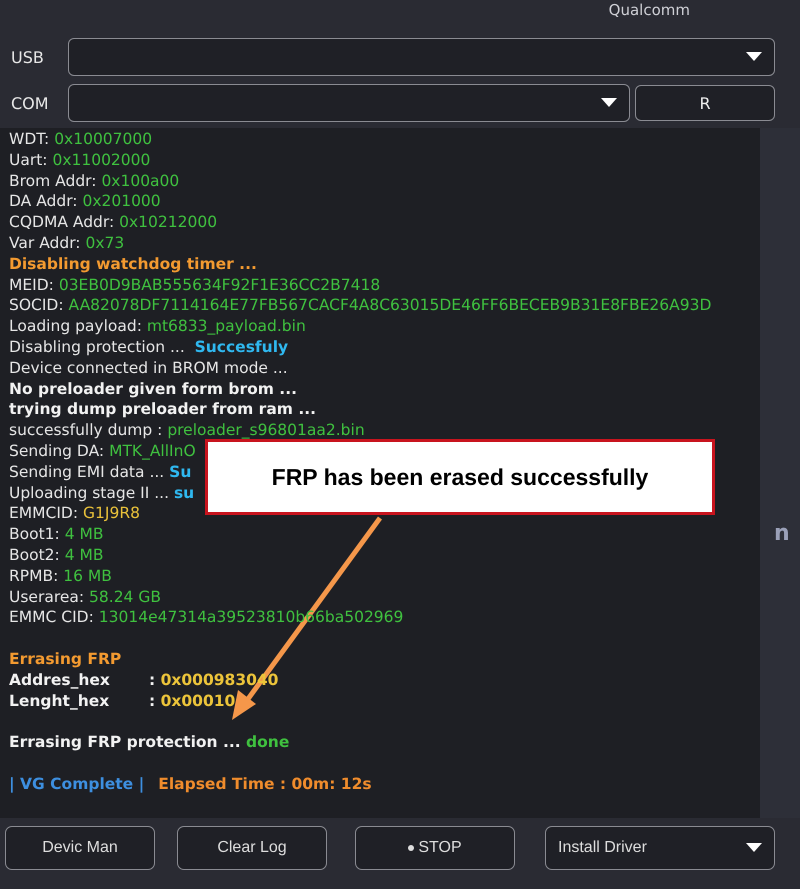 Image resolution: width=800 pixels, height=889 pixels. Describe the element at coordinates (349, 103) in the screenshot. I see `com-dropdown` at that location.